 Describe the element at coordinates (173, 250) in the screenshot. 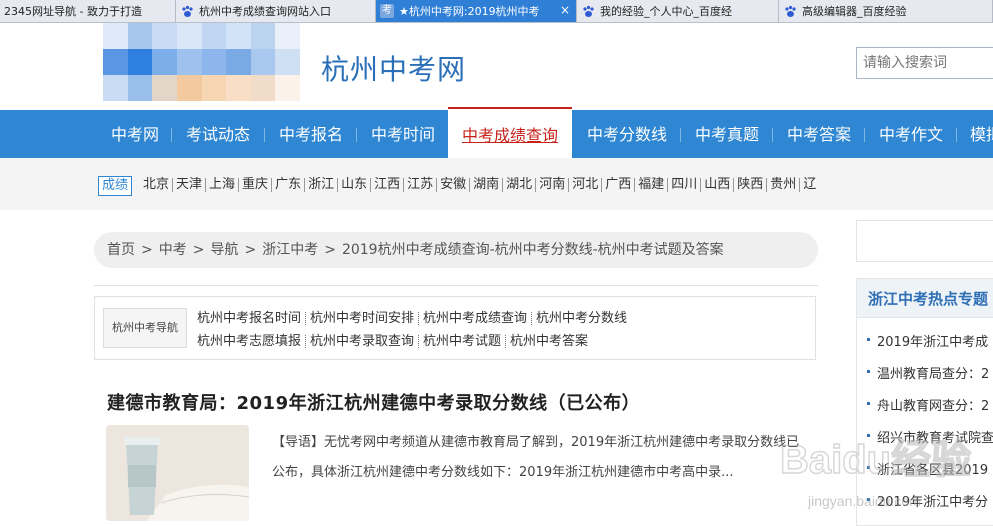

I see `breadcrumb-link: 中考` at that location.